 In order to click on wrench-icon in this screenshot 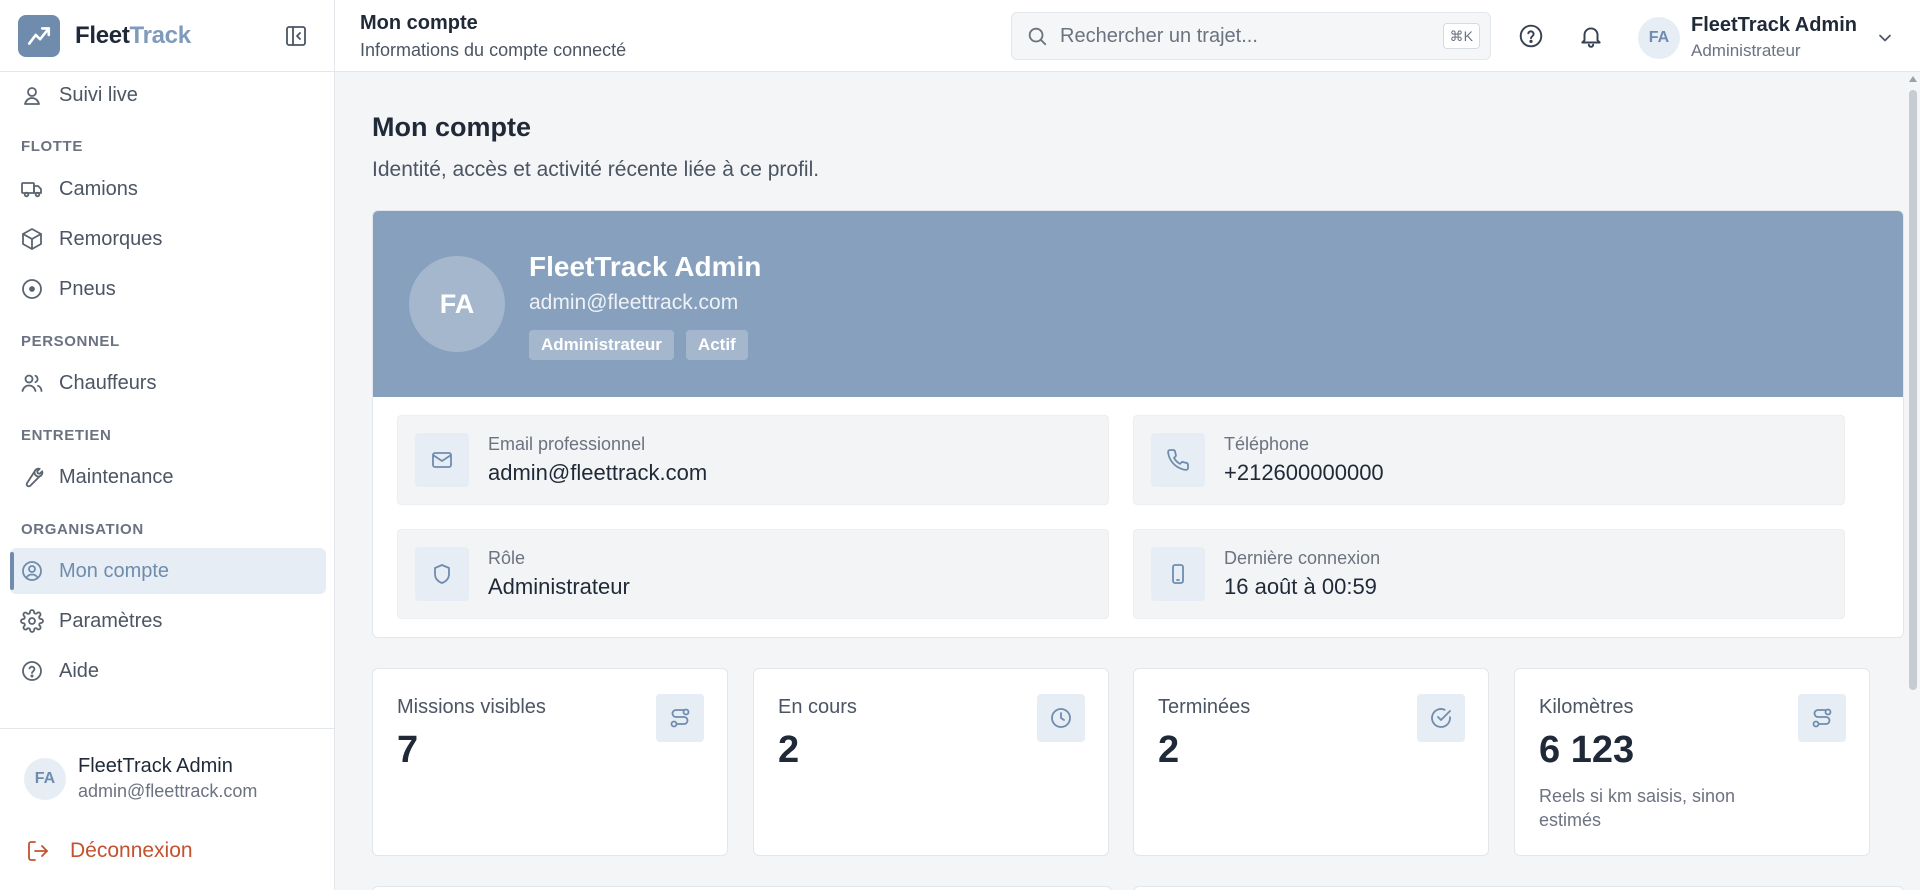, I will do `click(32, 477)`.